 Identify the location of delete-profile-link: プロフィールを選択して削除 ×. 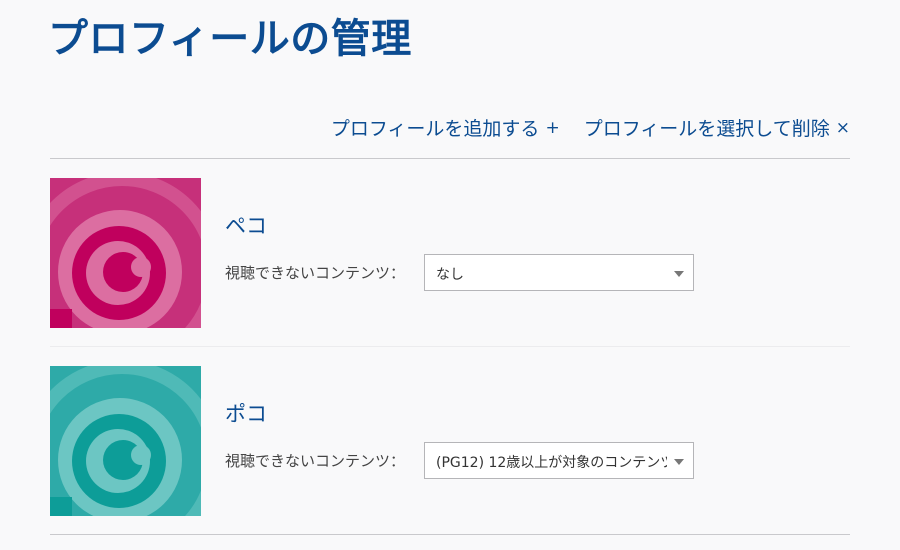
(717, 127).